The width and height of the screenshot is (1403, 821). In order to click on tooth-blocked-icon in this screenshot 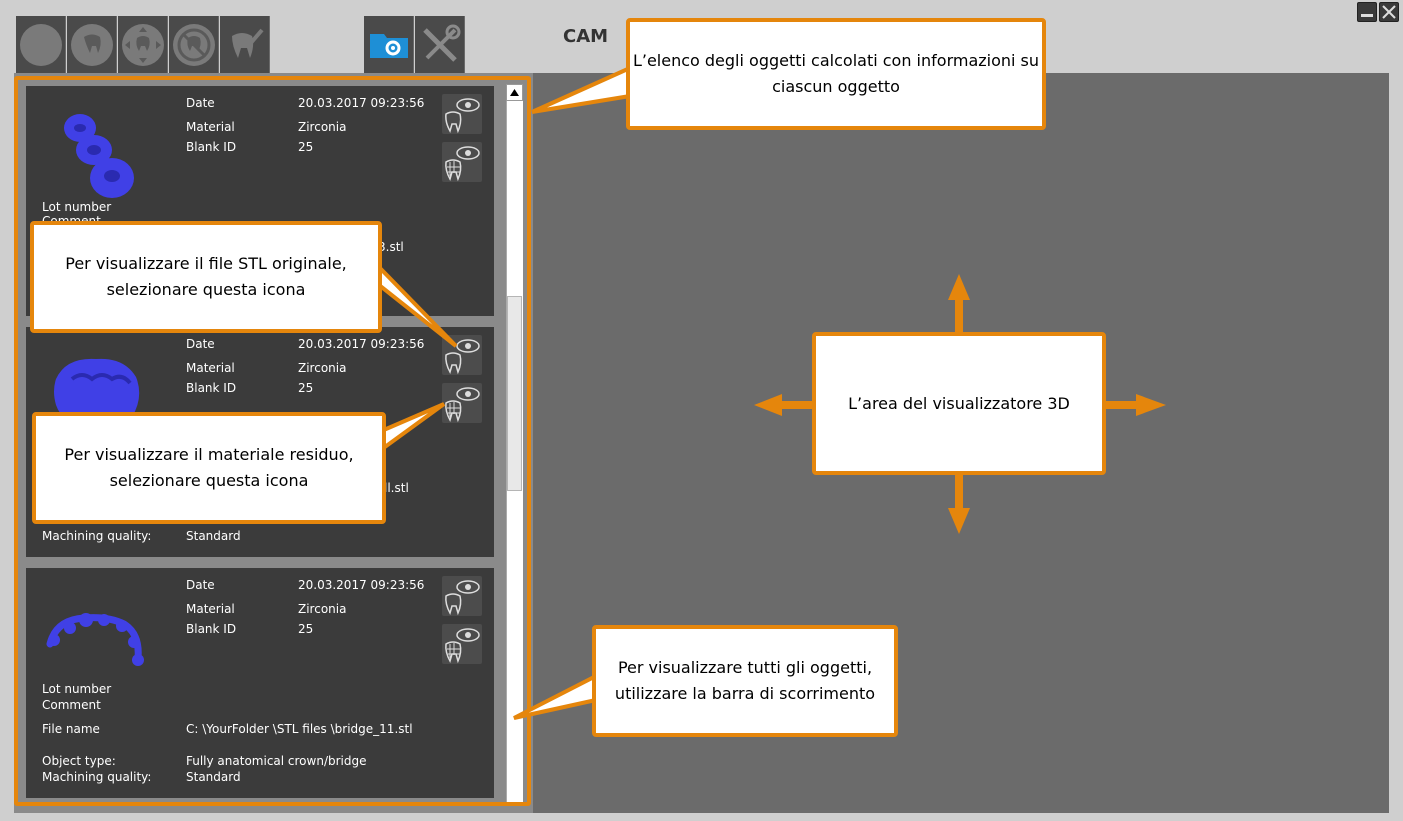, I will do `click(193, 44)`.